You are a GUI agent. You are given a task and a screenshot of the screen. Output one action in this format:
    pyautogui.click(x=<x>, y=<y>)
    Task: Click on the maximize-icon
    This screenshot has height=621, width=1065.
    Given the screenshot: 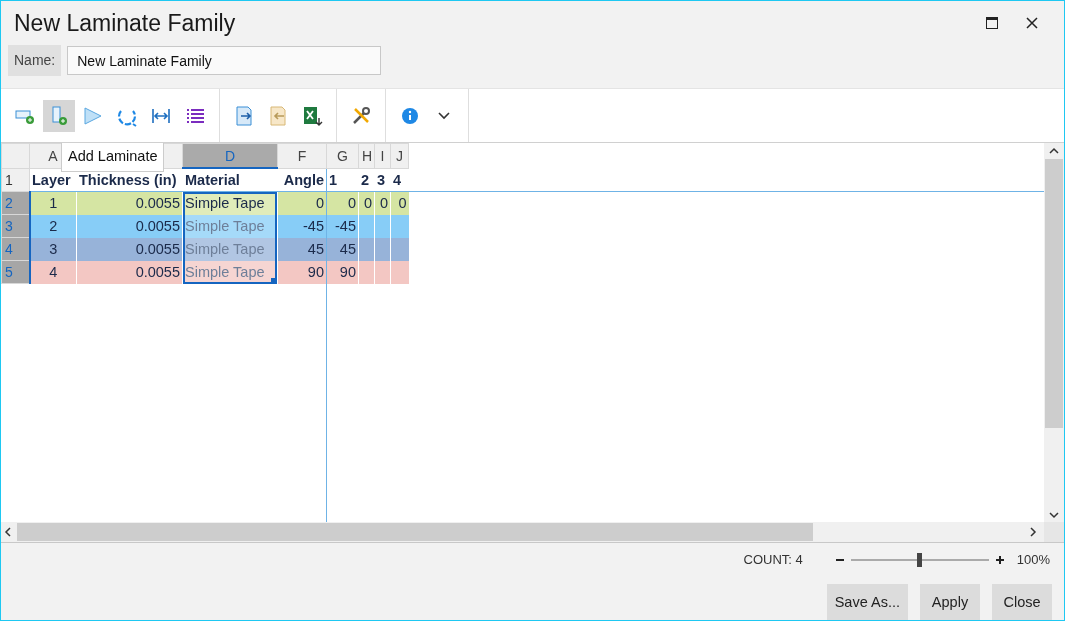 What is the action you would take?
    pyautogui.click(x=992, y=23)
    